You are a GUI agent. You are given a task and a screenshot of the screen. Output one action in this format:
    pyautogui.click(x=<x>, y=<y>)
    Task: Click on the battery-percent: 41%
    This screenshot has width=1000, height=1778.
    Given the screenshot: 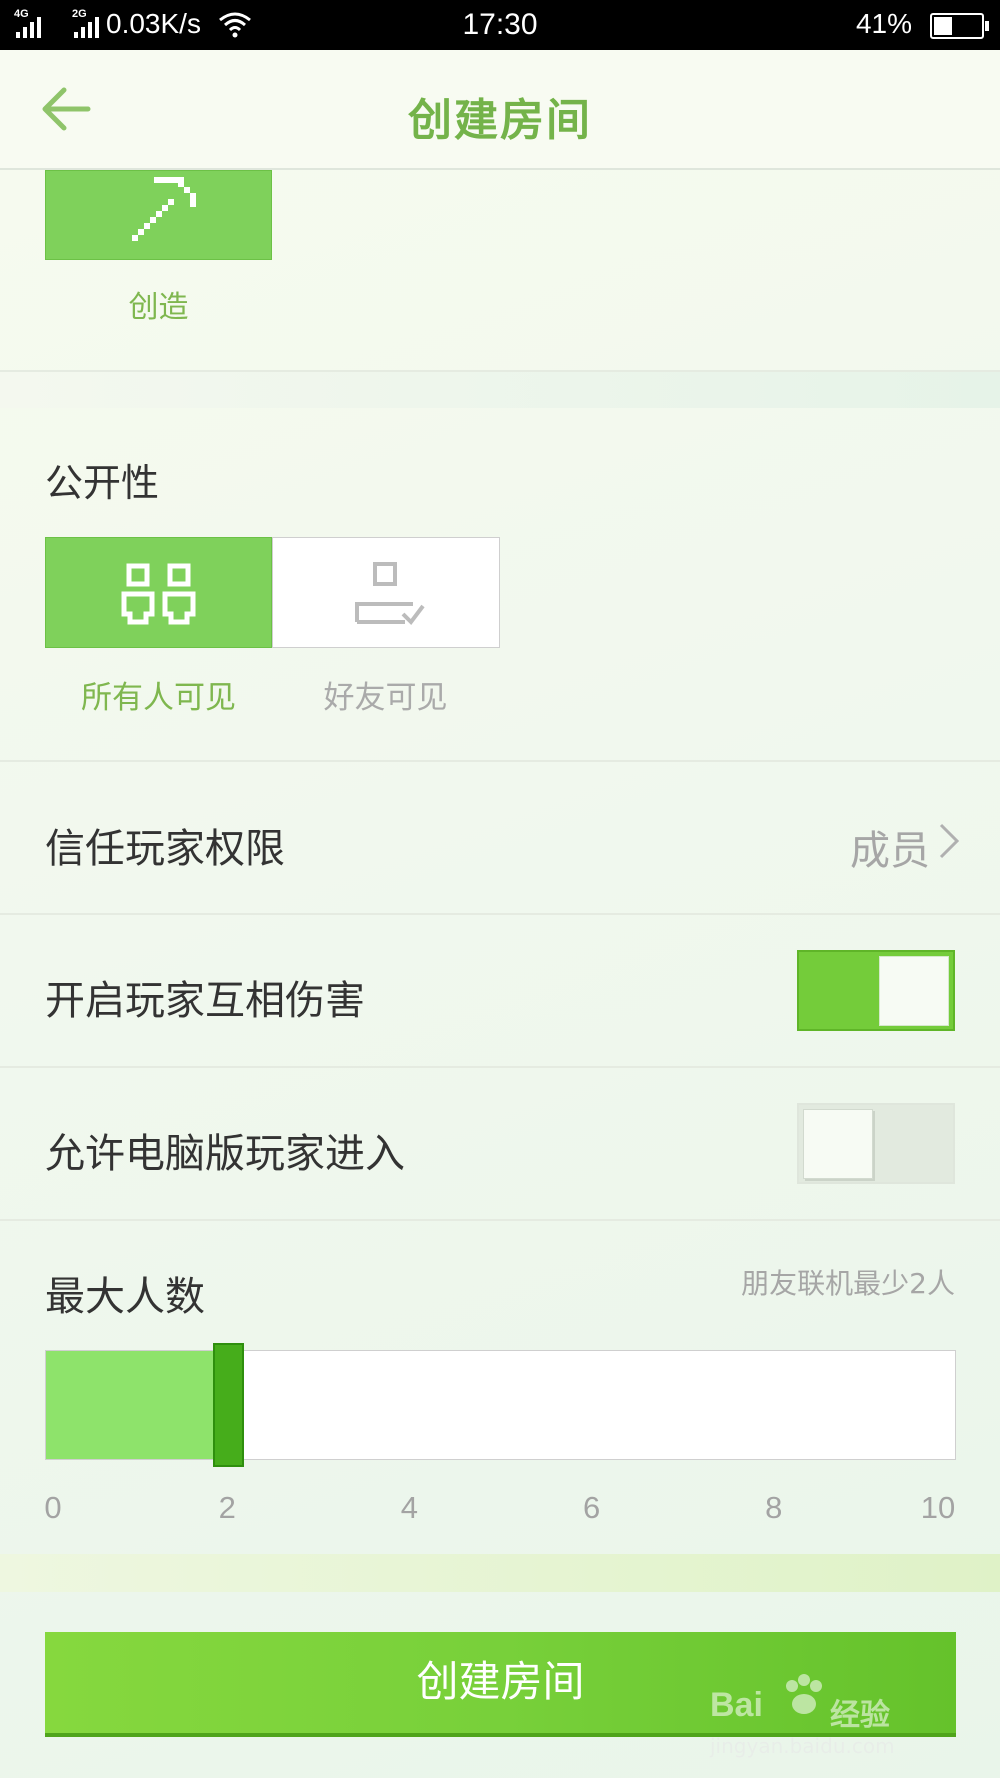 What is the action you would take?
    pyautogui.click(x=883, y=23)
    